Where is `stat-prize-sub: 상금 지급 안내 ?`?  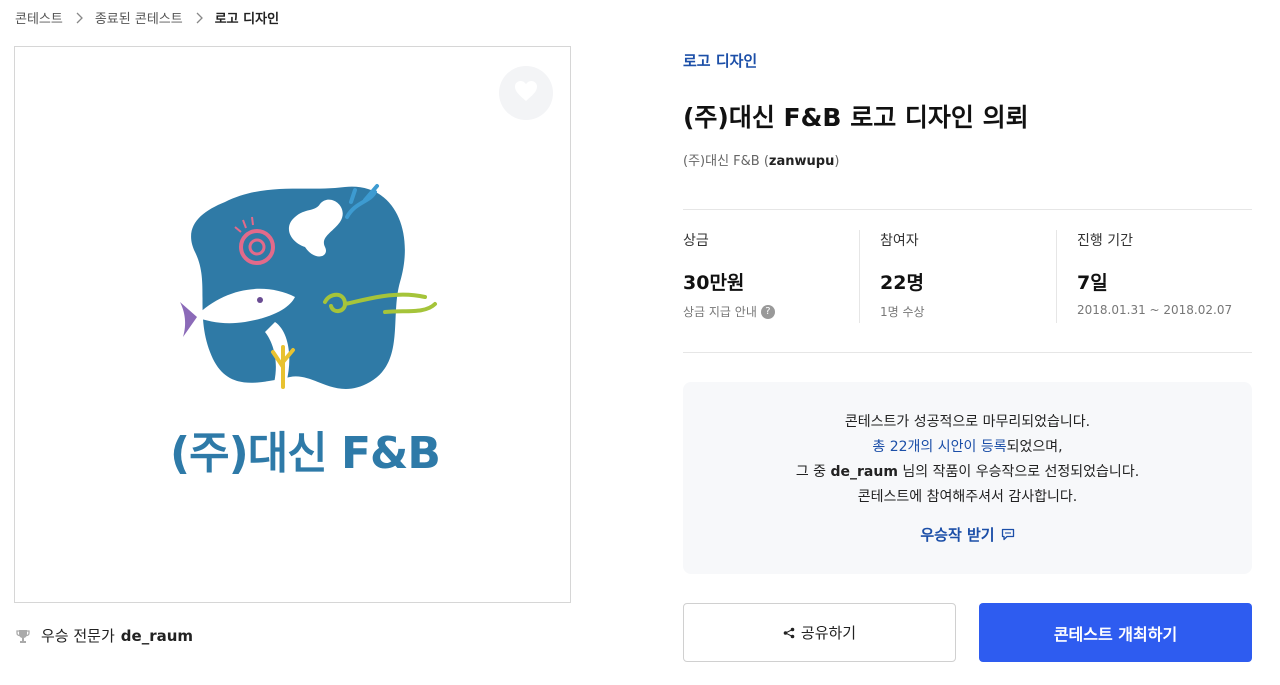
stat-prize-sub: 상금 지급 안내 ? is located at coordinates (771, 311).